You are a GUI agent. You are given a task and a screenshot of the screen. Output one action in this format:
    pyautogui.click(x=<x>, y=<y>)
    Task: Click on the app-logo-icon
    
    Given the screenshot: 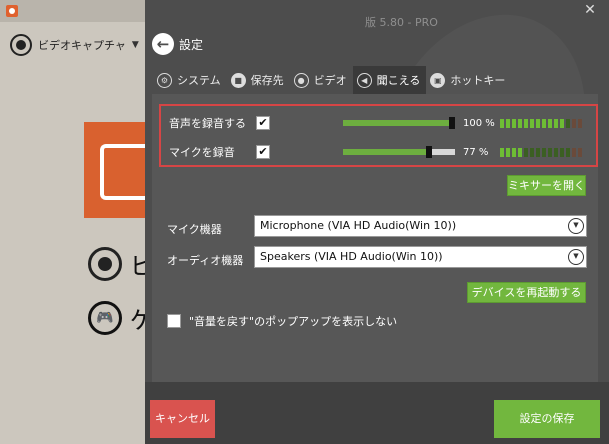 What is the action you would take?
    pyautogui.click(x=12, y=11)
    